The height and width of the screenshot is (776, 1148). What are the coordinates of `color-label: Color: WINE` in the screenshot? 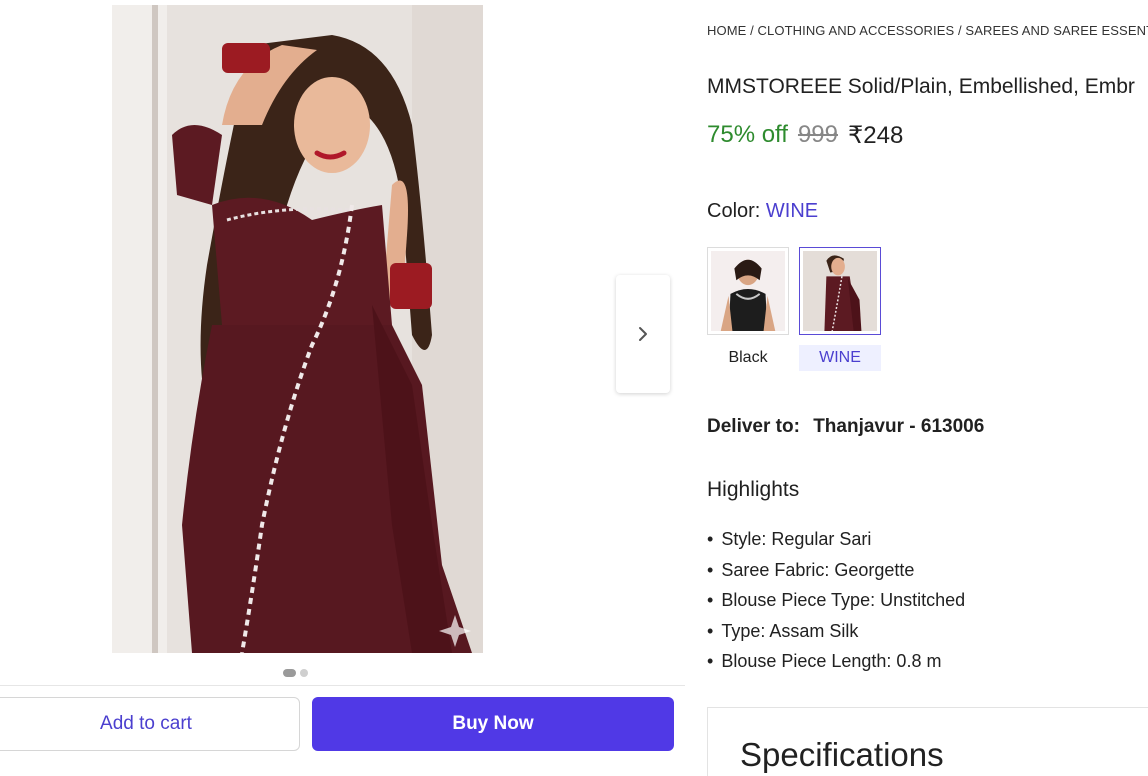 It's located at (762, 211).